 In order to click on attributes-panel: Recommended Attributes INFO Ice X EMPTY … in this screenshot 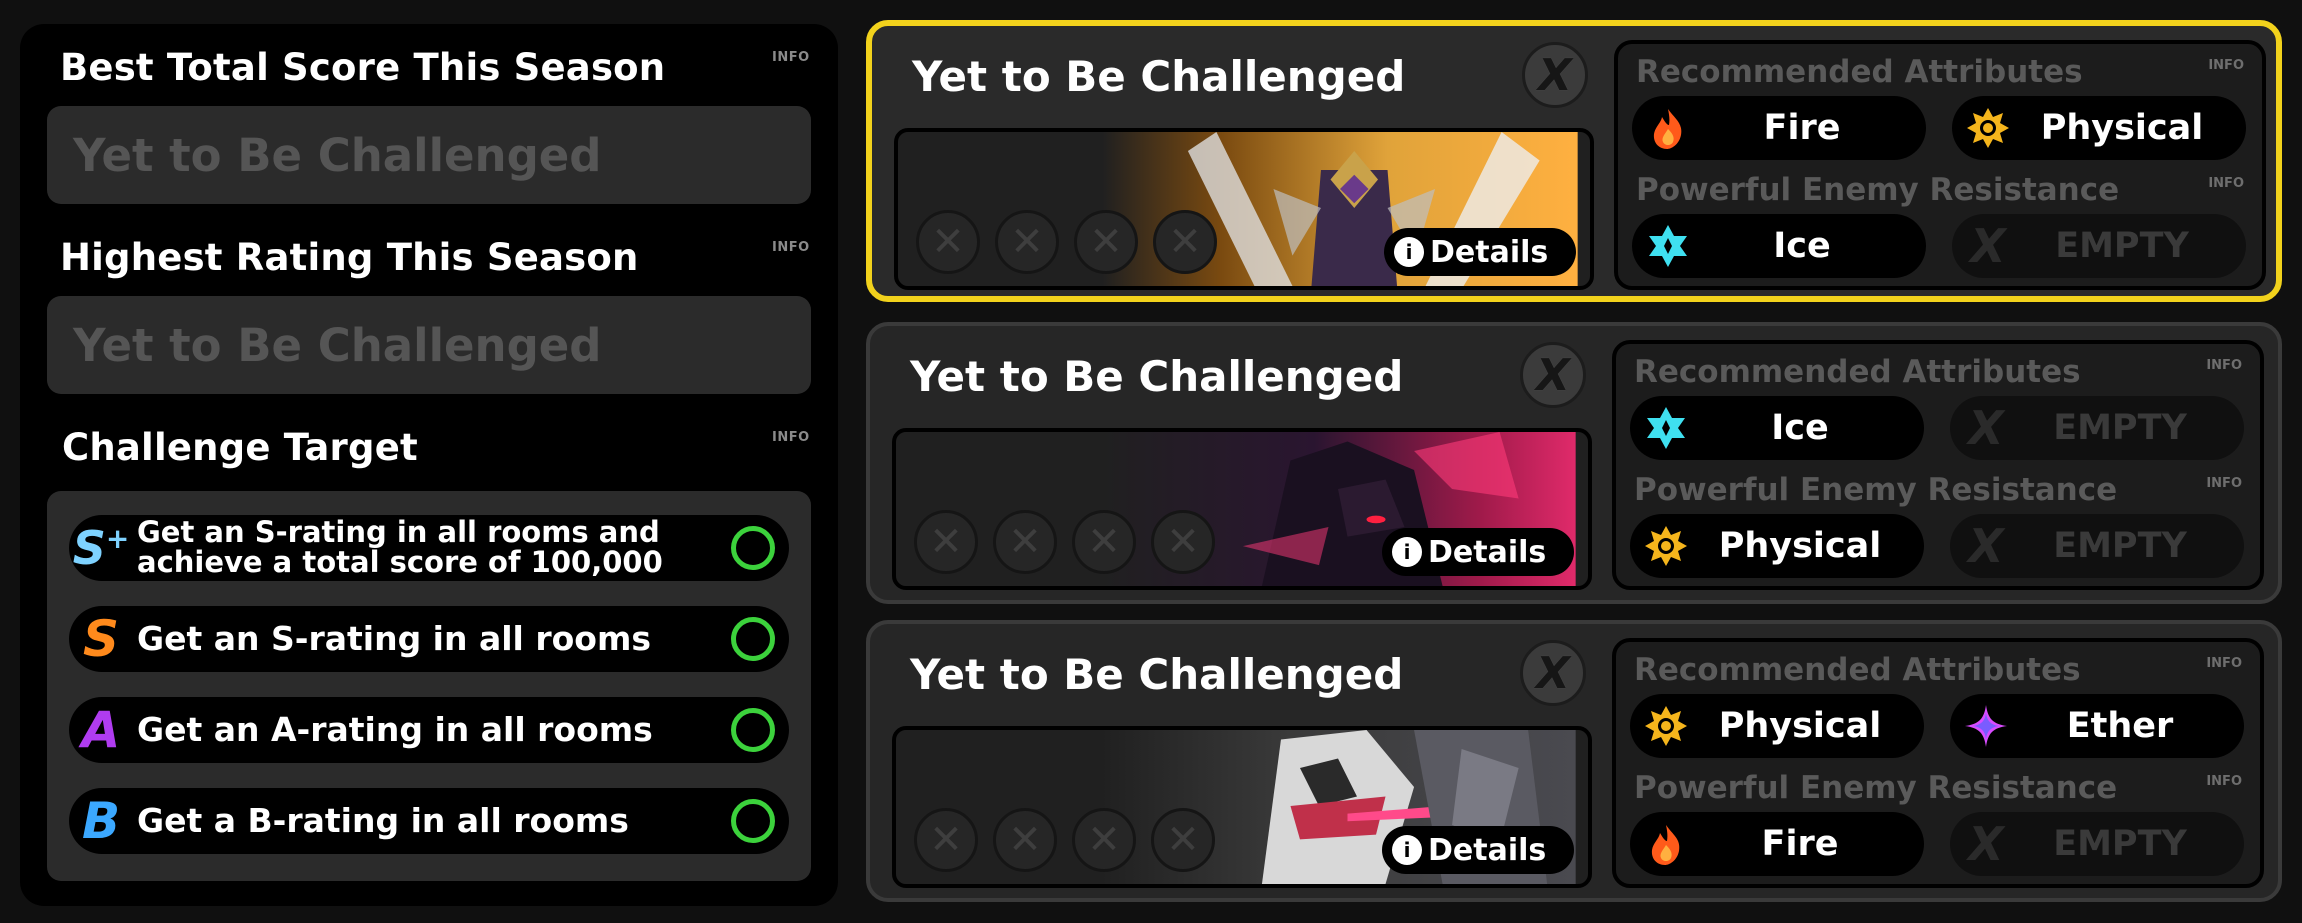, I will do `click(1938, 465)`.